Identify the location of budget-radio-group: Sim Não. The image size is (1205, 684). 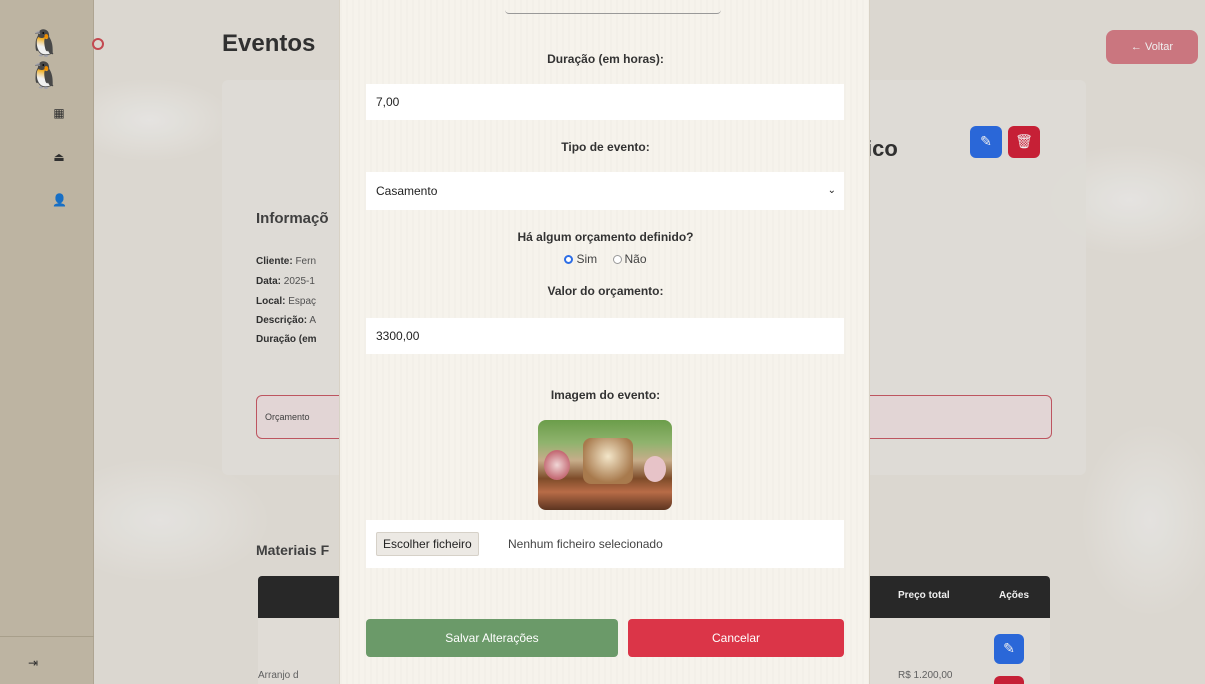
(605, 259).